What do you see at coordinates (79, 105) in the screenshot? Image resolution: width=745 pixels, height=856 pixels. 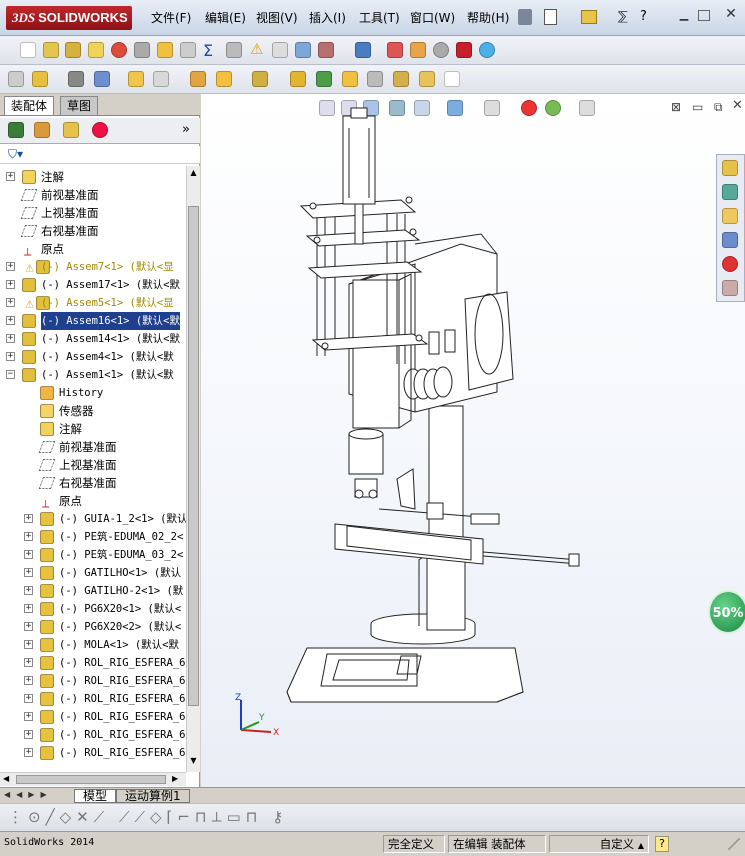 I see `tab-sketch: 草图` at bounding box center [79, 105].